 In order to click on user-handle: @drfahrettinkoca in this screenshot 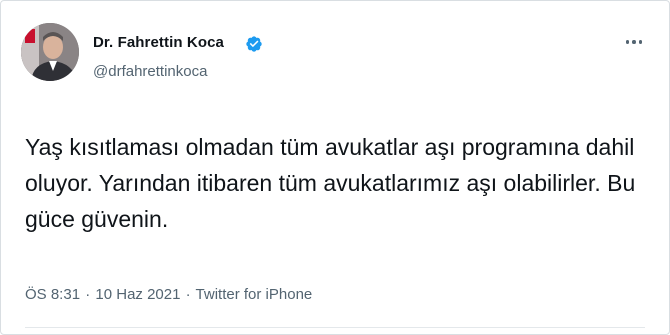, I will do `click(150, 71)`.